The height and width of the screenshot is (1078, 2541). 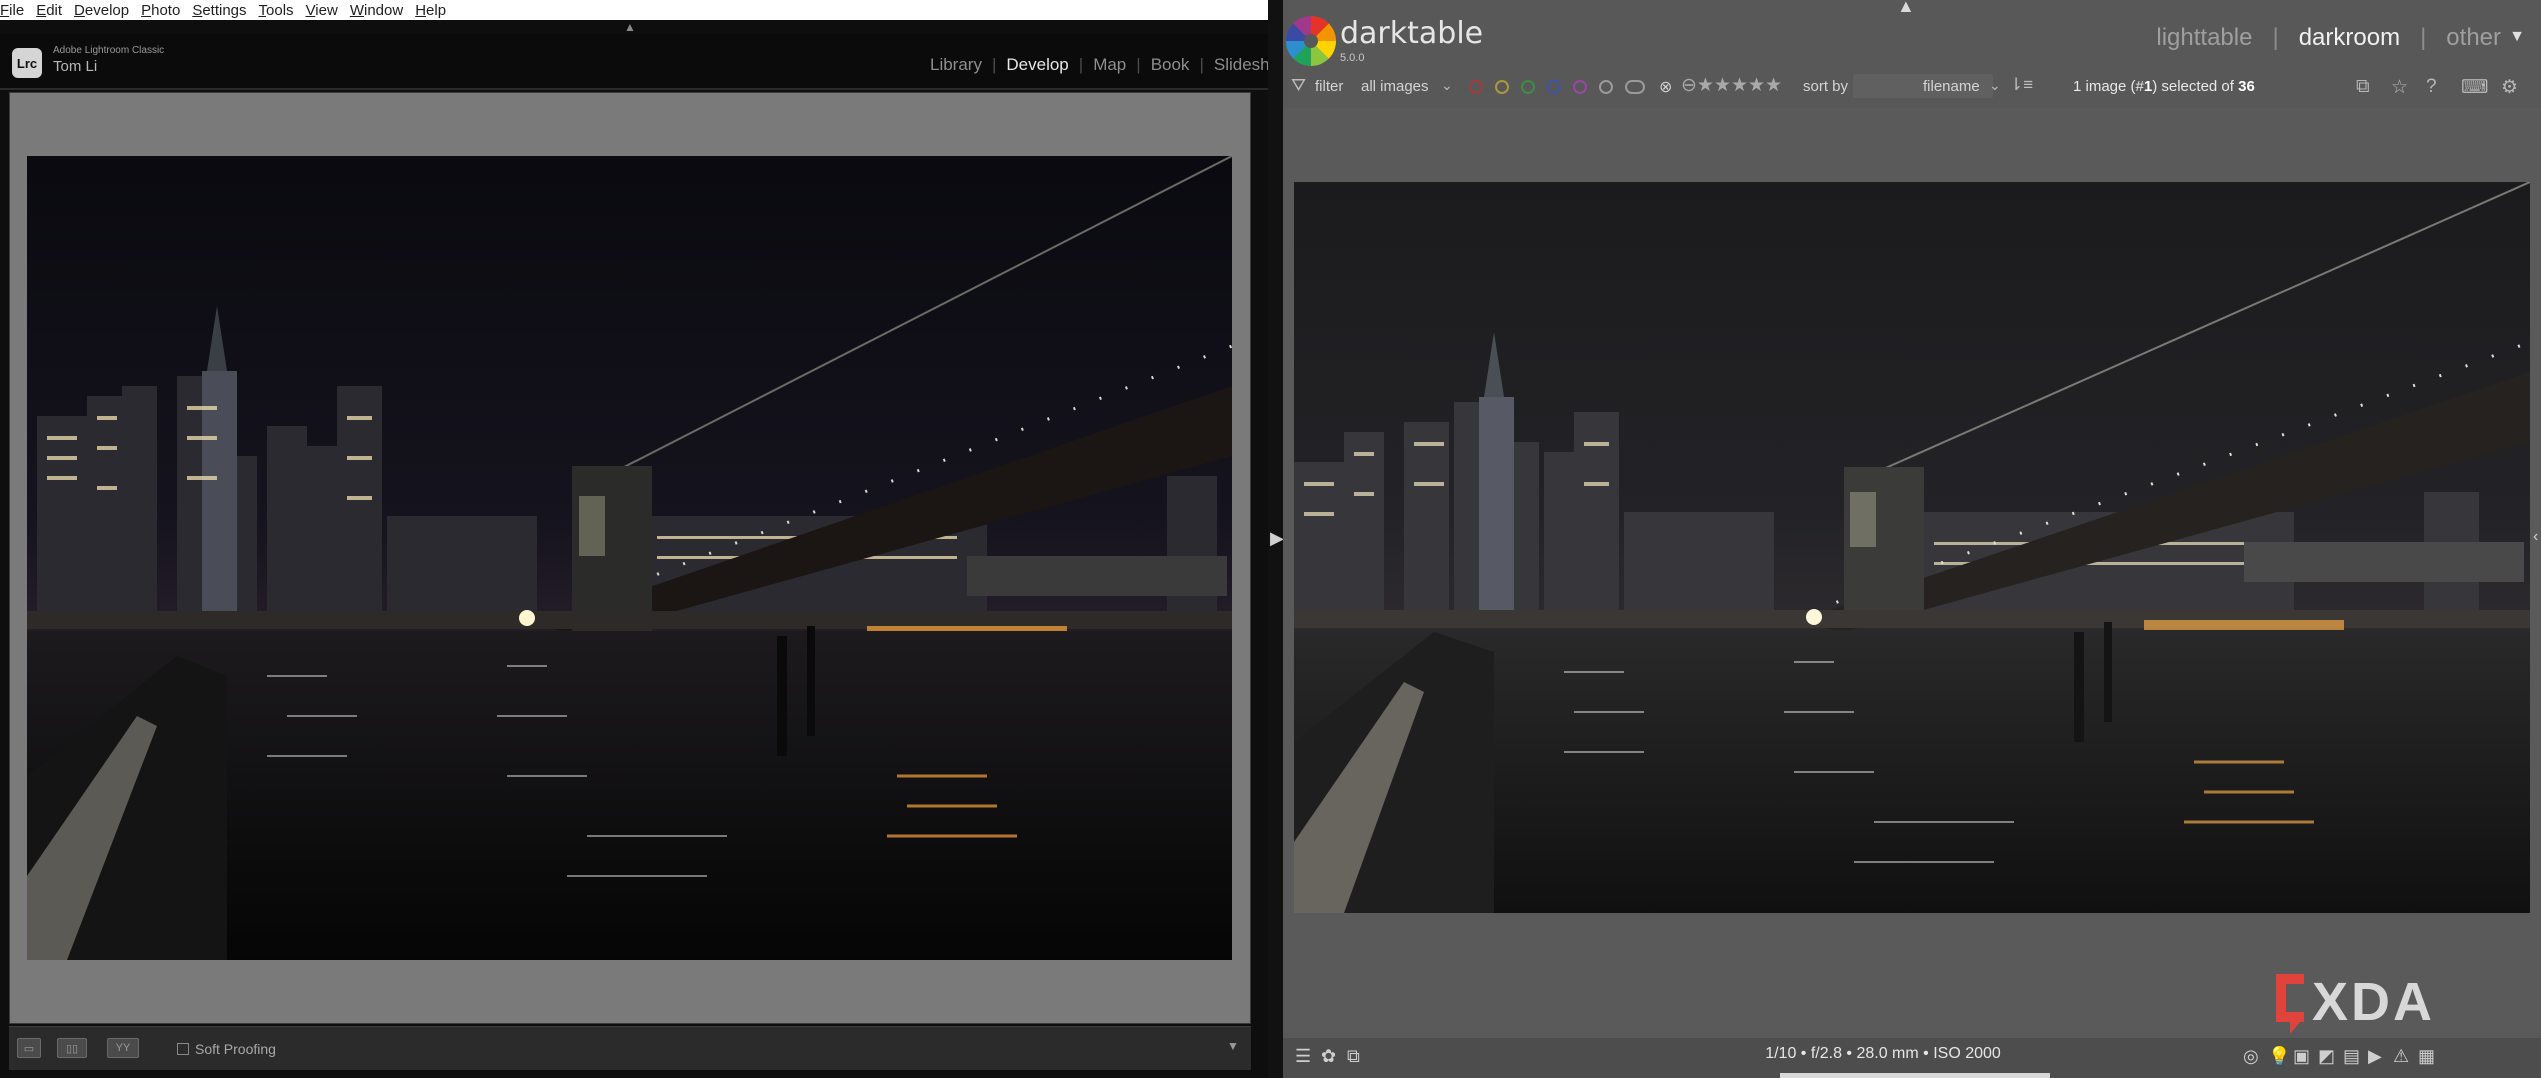 I want to click on reject-icon: ⊗, so click(x=1665, y=87).